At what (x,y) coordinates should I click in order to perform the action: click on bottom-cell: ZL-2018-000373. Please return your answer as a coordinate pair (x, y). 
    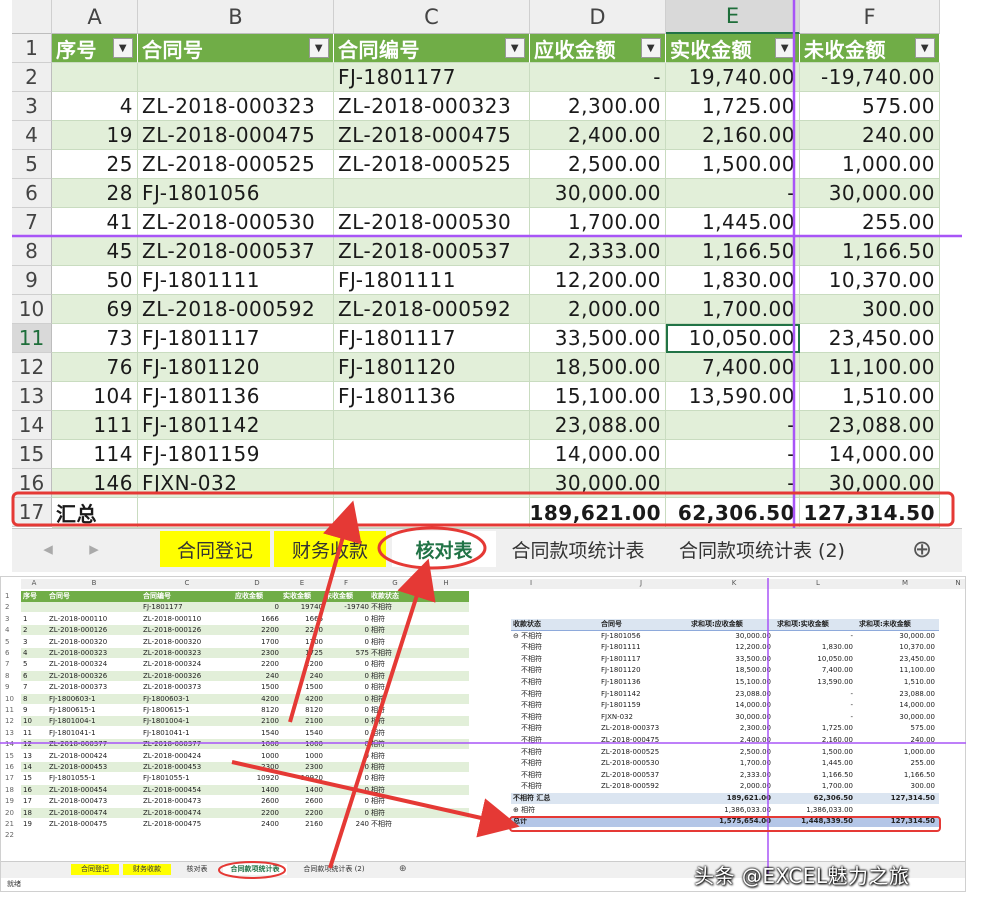
    Looking at the image, I should click on (78, 687).